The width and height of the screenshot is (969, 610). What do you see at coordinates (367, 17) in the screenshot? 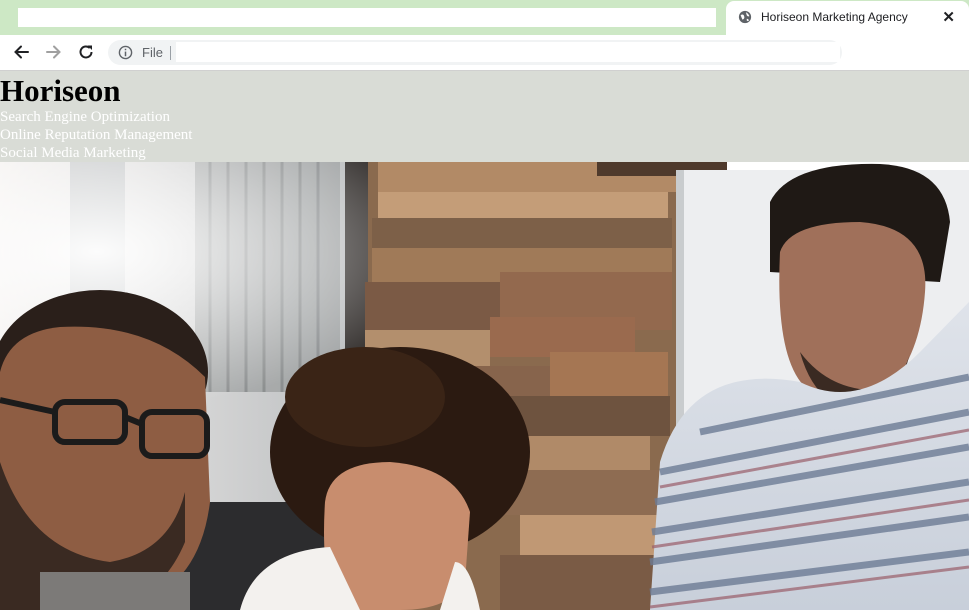
I see `inactive-tab` at bounding box center [367, 17].